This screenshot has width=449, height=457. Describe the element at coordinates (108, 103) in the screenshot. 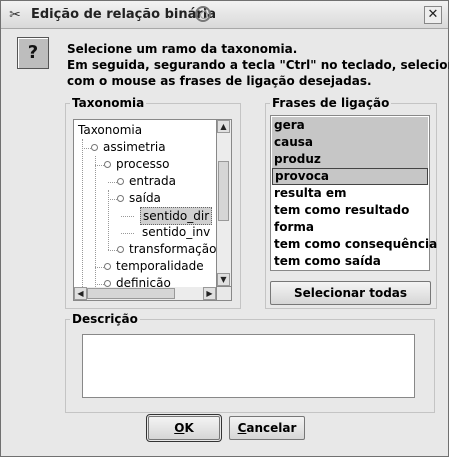

I see `taxonomy-label: Taxonomia` at that location.